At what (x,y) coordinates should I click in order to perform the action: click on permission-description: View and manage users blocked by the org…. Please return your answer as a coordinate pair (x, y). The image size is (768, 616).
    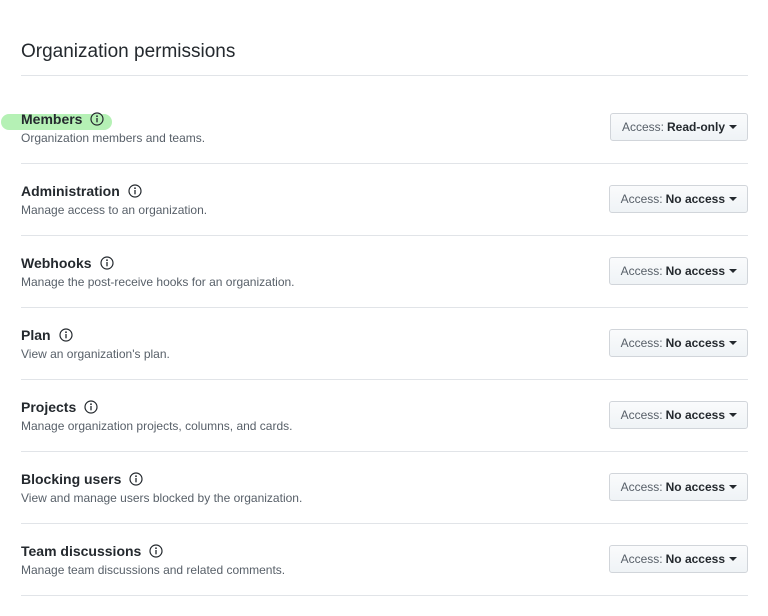
    Looking at the image, I should click on (162, 498).